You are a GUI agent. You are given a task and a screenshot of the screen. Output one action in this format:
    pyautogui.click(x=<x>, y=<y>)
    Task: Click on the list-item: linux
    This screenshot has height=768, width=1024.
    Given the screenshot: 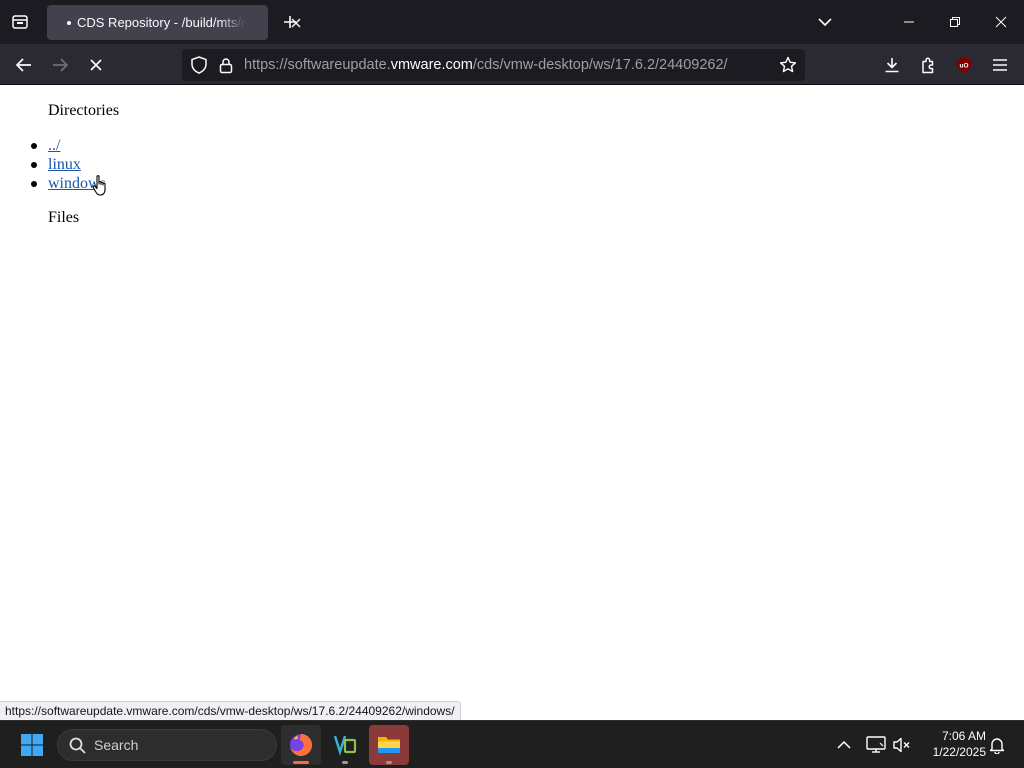 What is the action you would take?
    pyautogui.click(x=68, y=164)
    